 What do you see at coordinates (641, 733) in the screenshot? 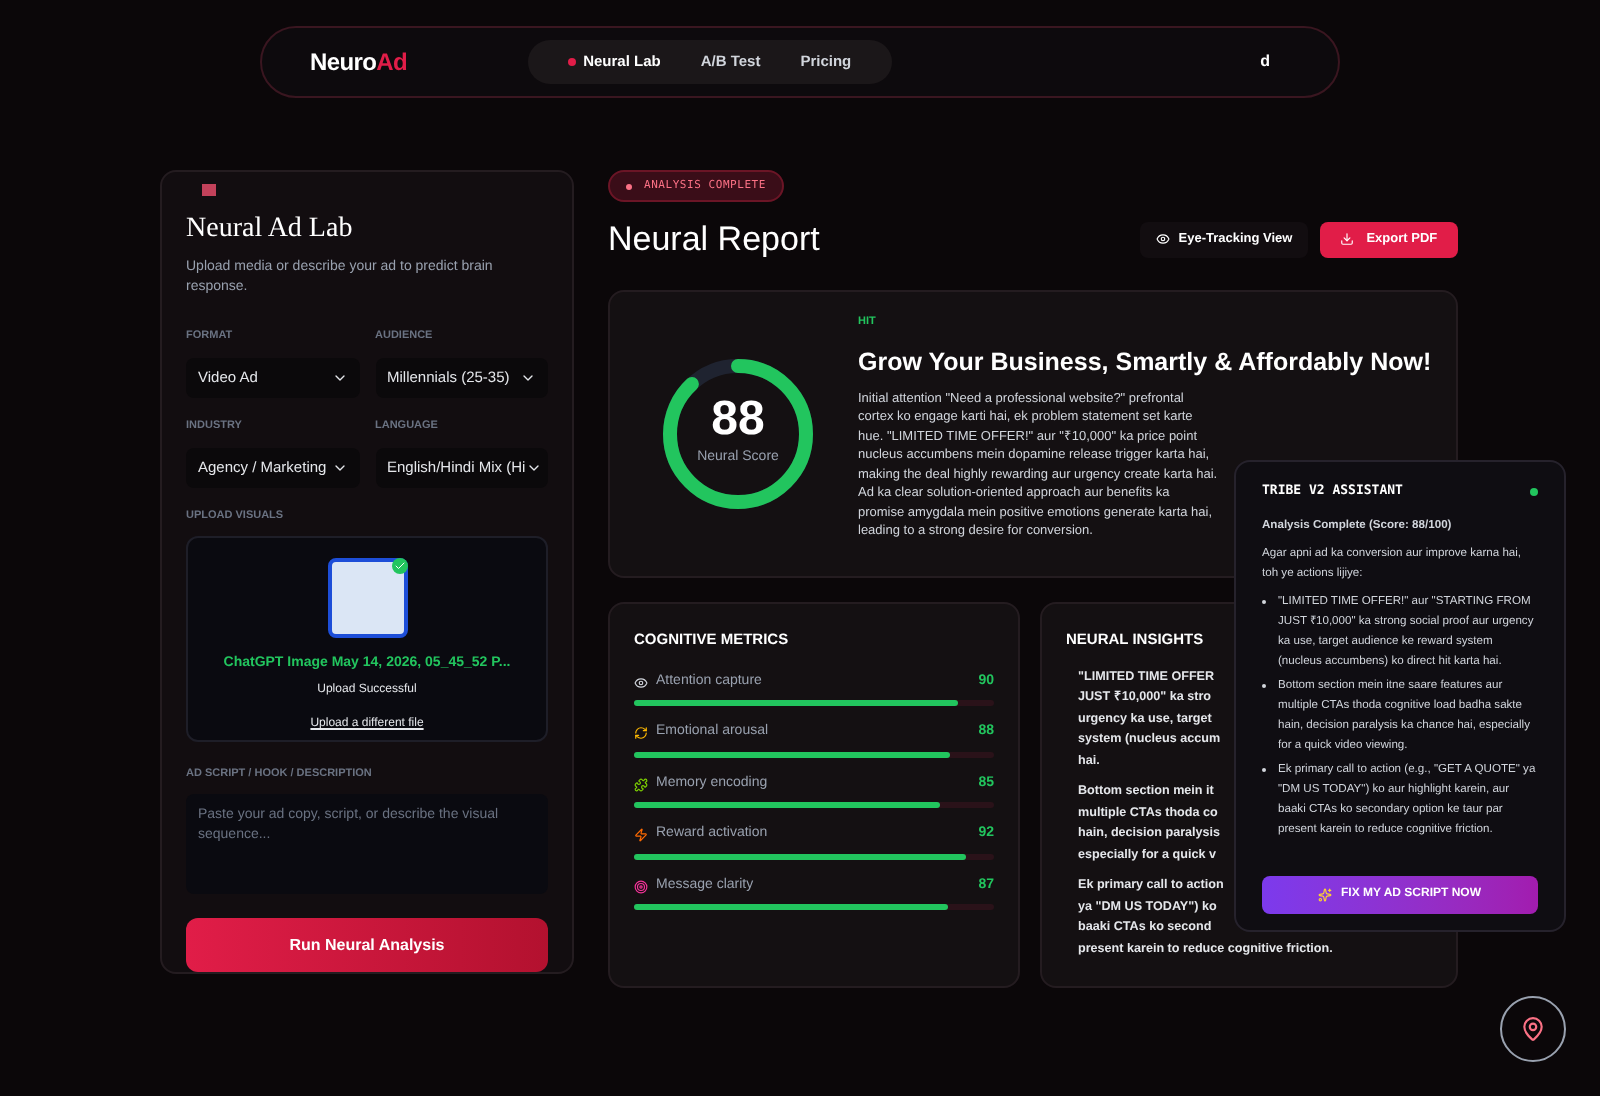
I see `swirl-icon` at bounding box center [641, 733].